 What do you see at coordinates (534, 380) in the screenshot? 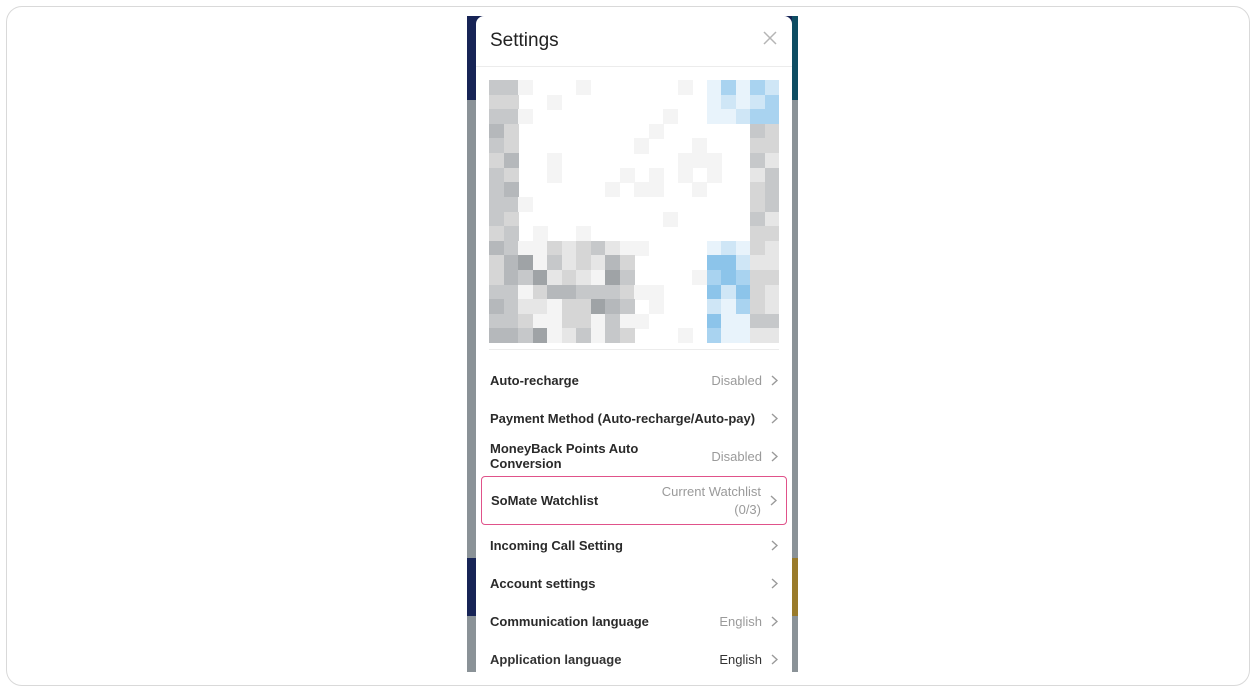
I see `setting-label: Auto-recharge` at bounding box center [534, 380].